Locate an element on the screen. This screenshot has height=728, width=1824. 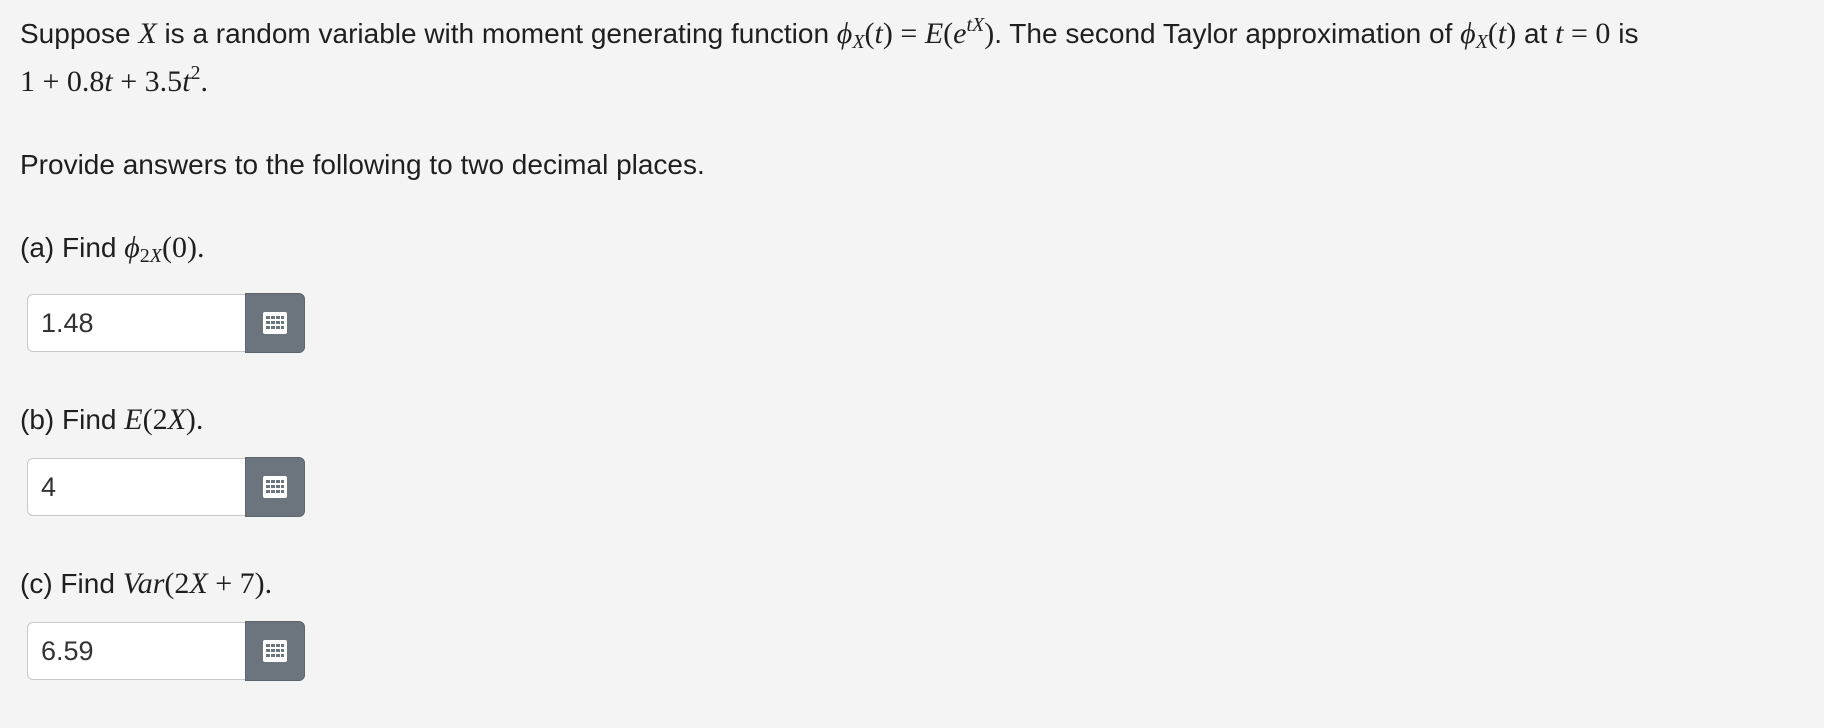
math-variable-x: X is located at coordinates (147, 33).